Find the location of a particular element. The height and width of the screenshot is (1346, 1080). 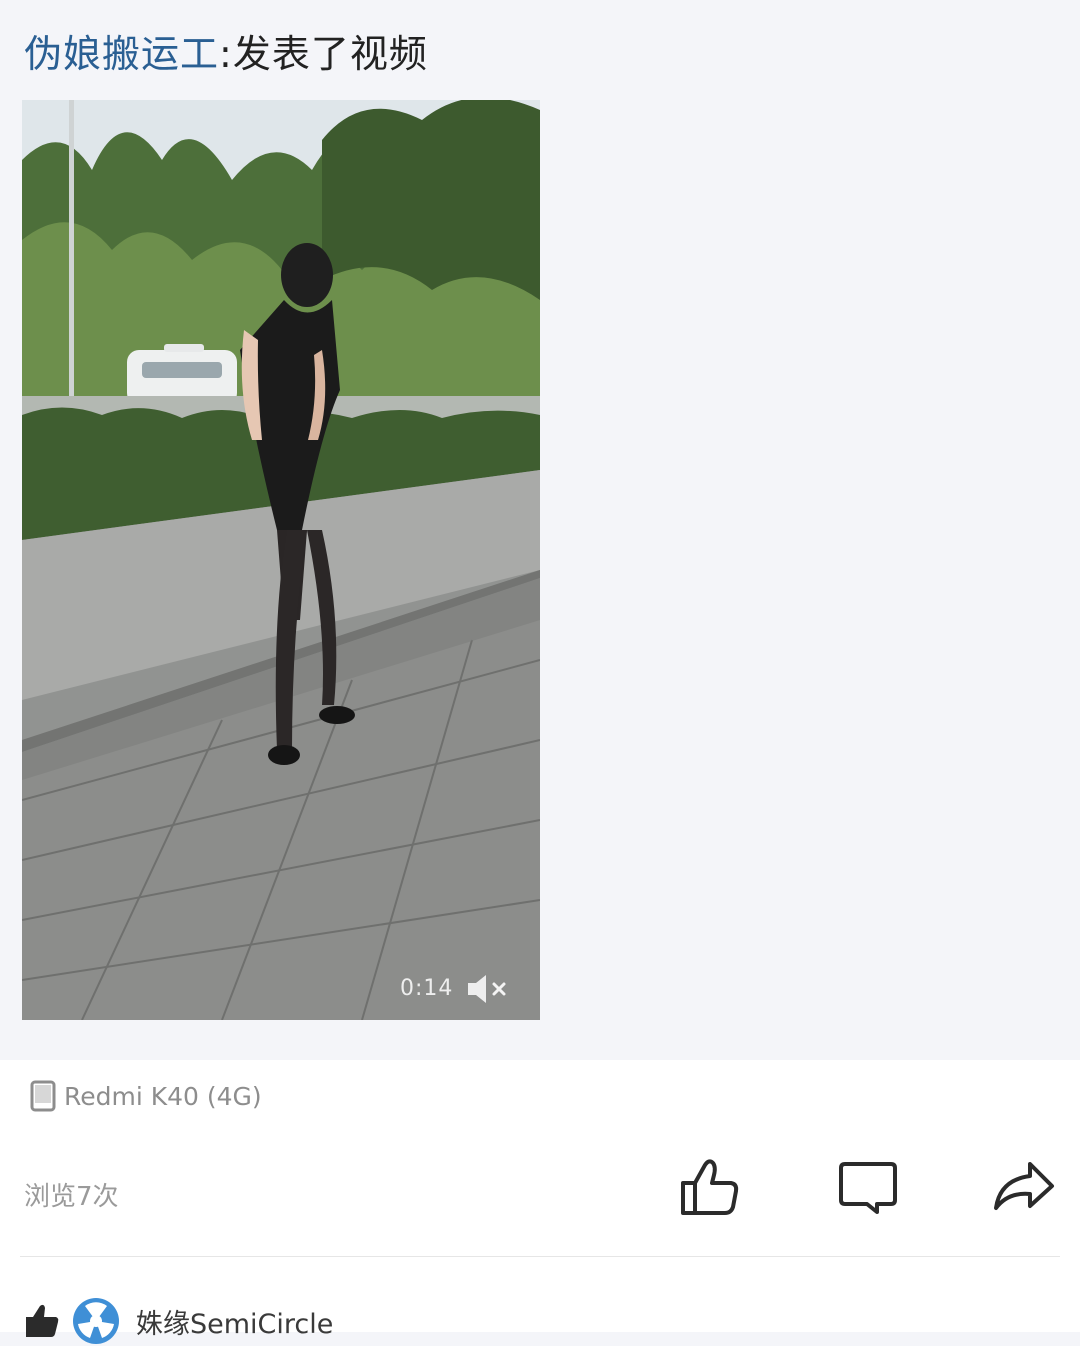

share-button is located at coordinates (1024, 1188).